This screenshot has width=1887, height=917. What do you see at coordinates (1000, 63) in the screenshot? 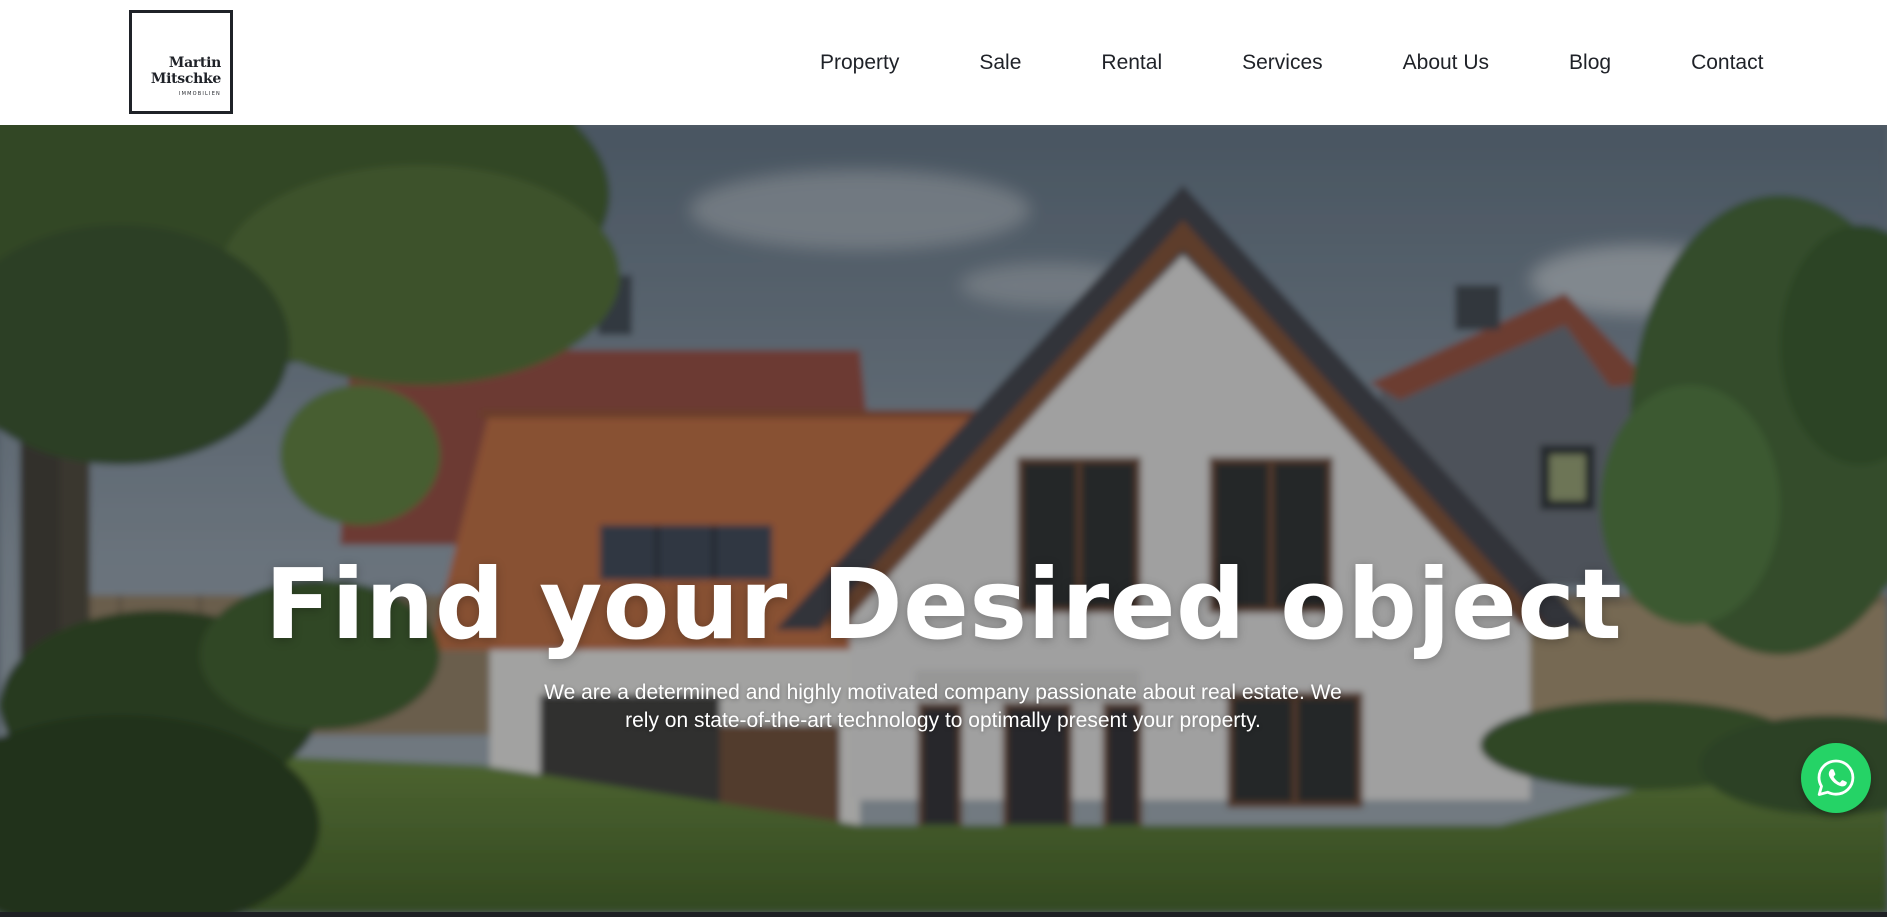
I see `nav-item-sale: Sale` at bounding box center [1000, 63].